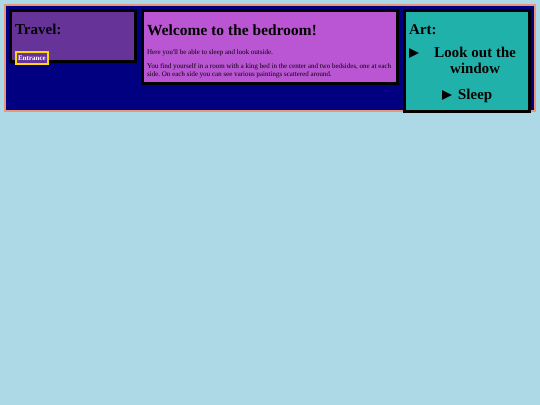  What do you see at coordinates (38, 30) in the screenshot?
I see `travel-heading: Travel:` at bounding box center [38, 30].